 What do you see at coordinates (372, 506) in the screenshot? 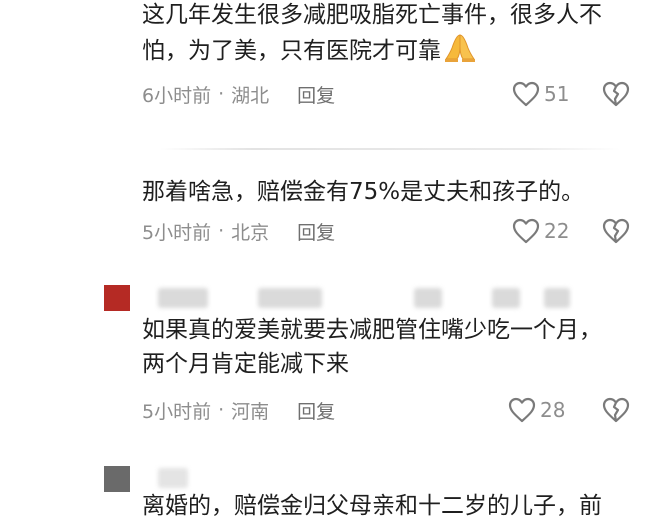
I see `comment-text: 离婚的，赔偿金归父母亲和十二岁的儿子，前` at bounding box center [372, 506].